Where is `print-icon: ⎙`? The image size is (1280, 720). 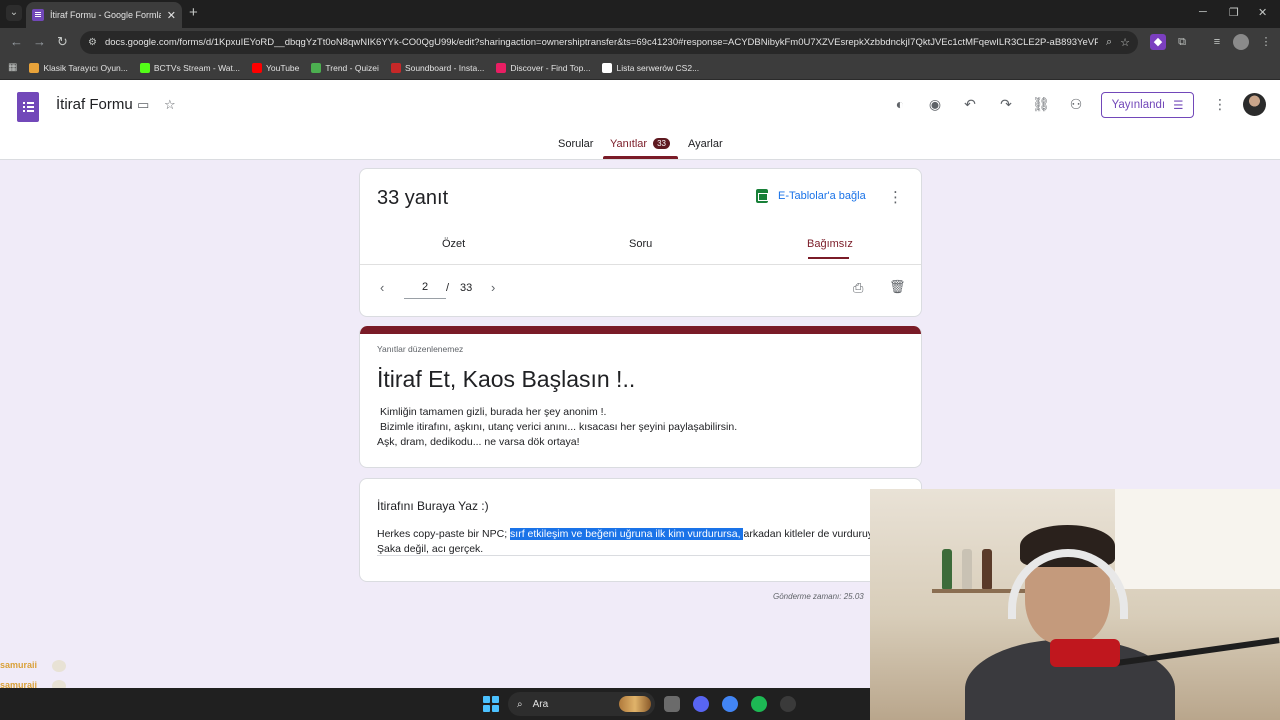
print-icon: ⎙ is located at coordinates (858, 288).